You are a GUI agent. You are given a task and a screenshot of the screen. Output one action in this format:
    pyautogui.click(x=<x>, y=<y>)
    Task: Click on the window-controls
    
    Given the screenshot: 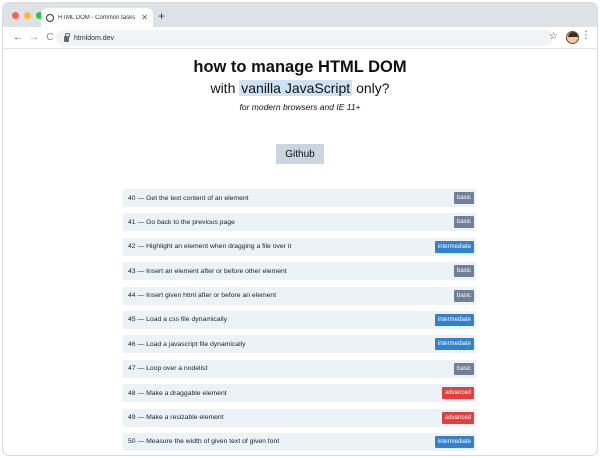 What is the action you would take?
    pyautogui.click(x=27, y=15)
    